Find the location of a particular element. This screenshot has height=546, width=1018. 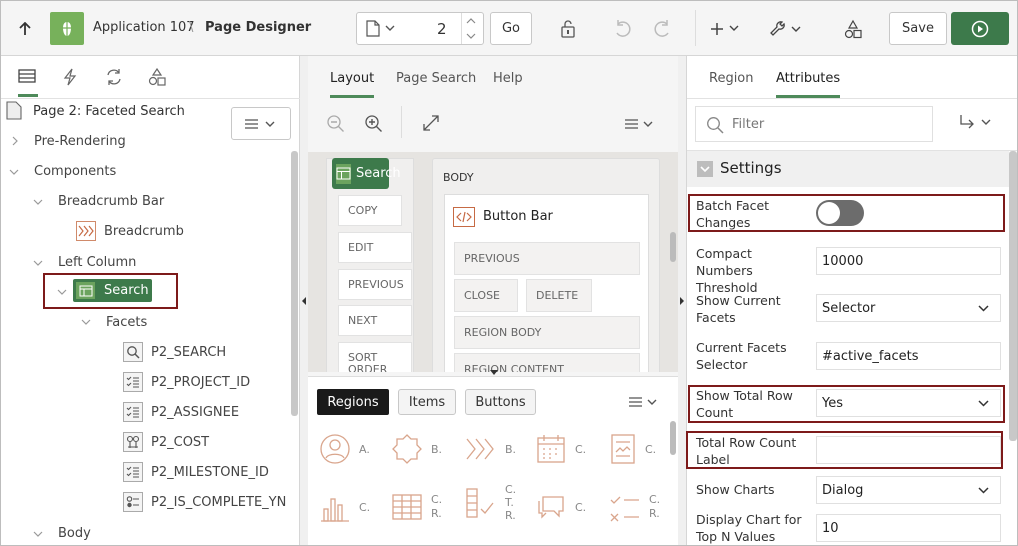

save-button: Save is located at coordinates (918, 28).